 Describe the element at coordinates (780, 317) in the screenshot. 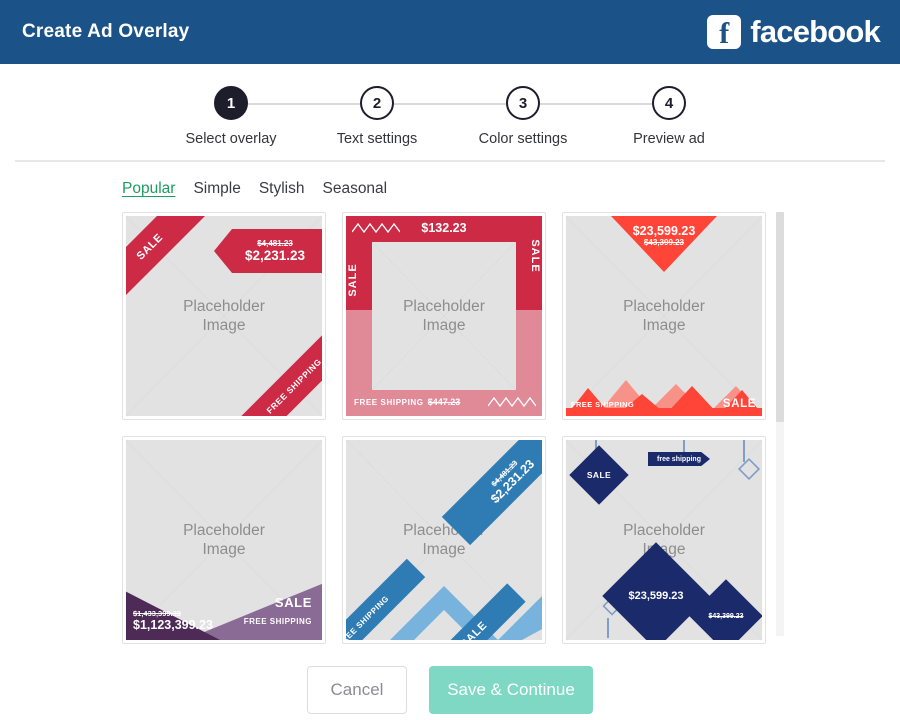

I see `grid-scrollbar-thumb` at that location.